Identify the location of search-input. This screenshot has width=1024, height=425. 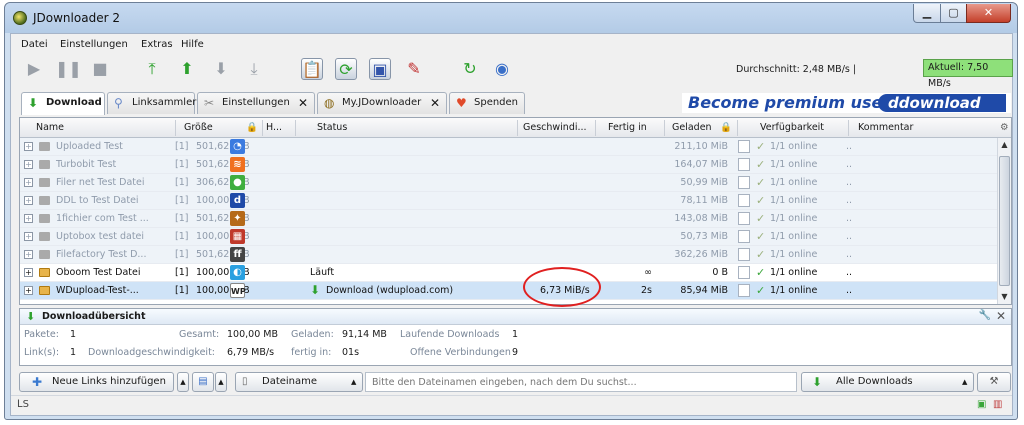
(581, 382).